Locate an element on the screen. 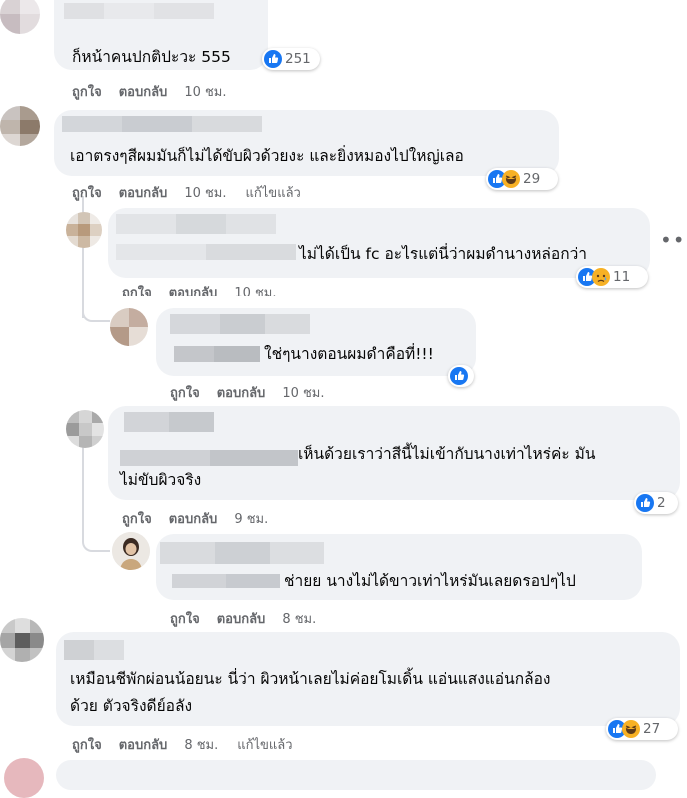 The height and width of the screenshot is (798, 687). reaction-summary: 251 is located at coordinates (291, 59).